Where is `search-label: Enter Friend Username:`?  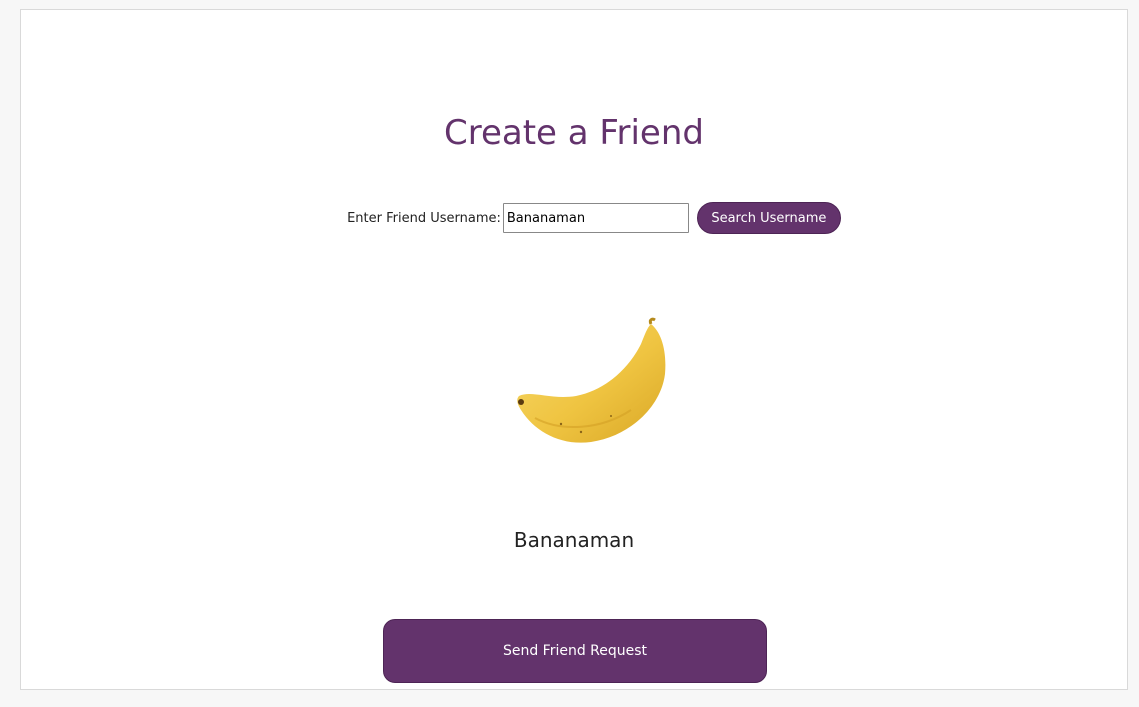 search-label: Enter Friend Username: is located at coordinates (424, 218).